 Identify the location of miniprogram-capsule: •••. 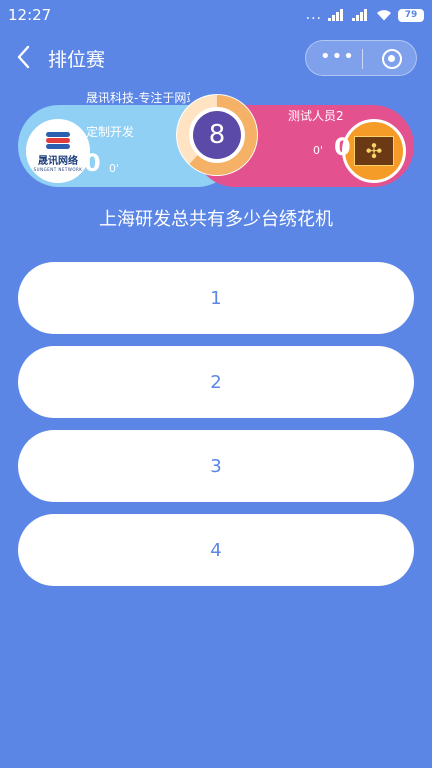
(361, 58).